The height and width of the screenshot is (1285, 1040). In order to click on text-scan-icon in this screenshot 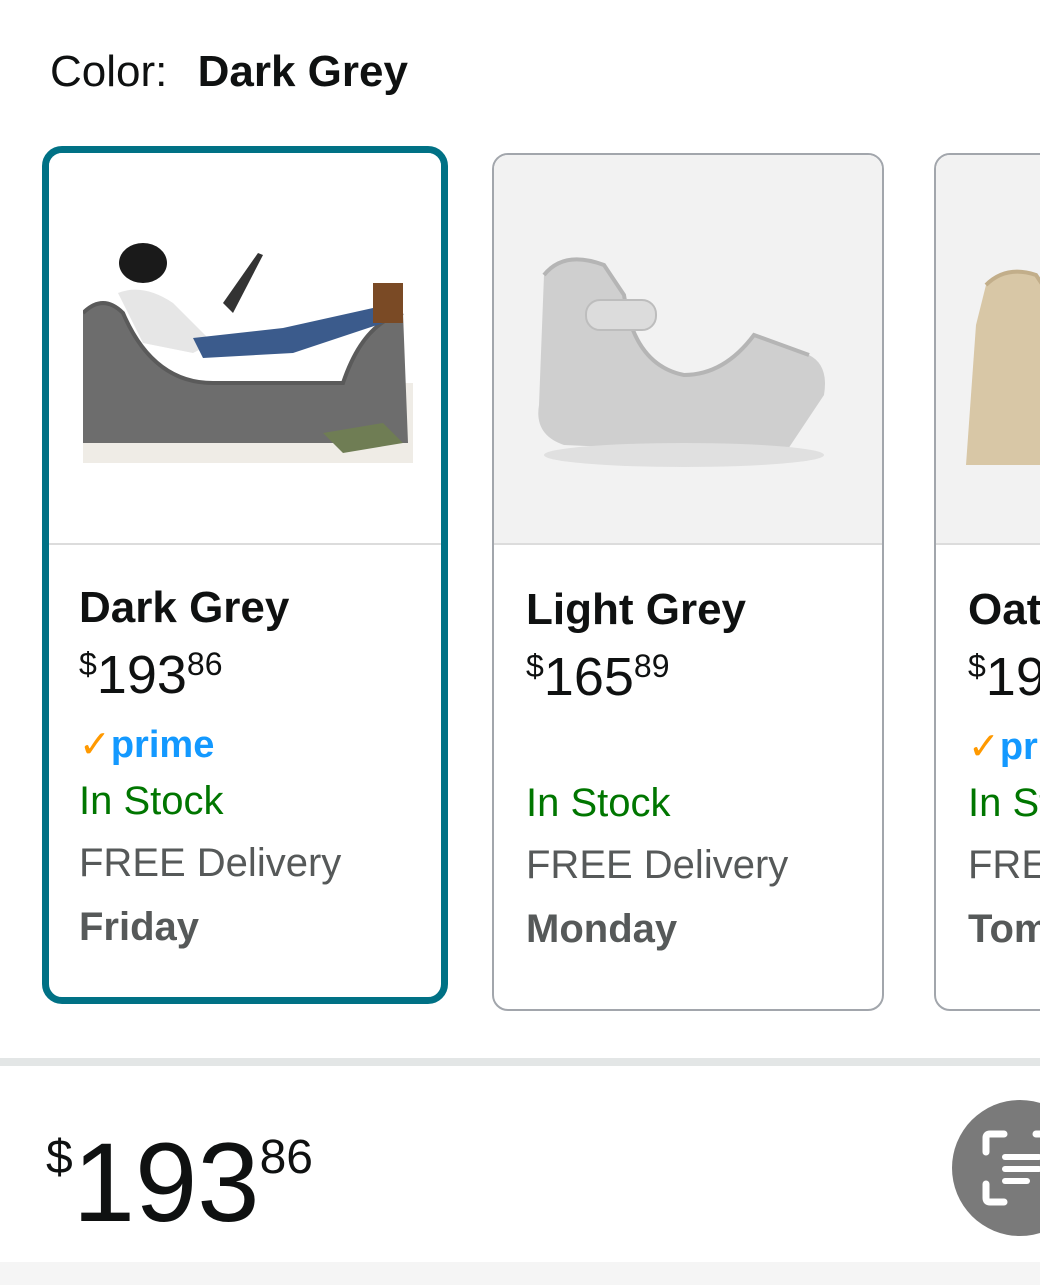, I will do `click(1011, 1168)`.